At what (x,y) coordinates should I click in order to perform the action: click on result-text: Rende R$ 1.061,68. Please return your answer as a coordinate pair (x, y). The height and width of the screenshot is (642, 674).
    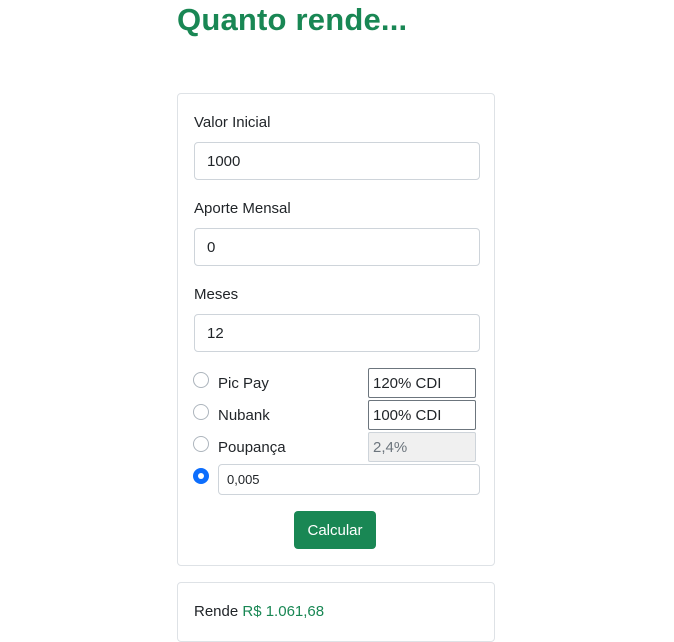
    Looking at the image, I should click on (259, 611).